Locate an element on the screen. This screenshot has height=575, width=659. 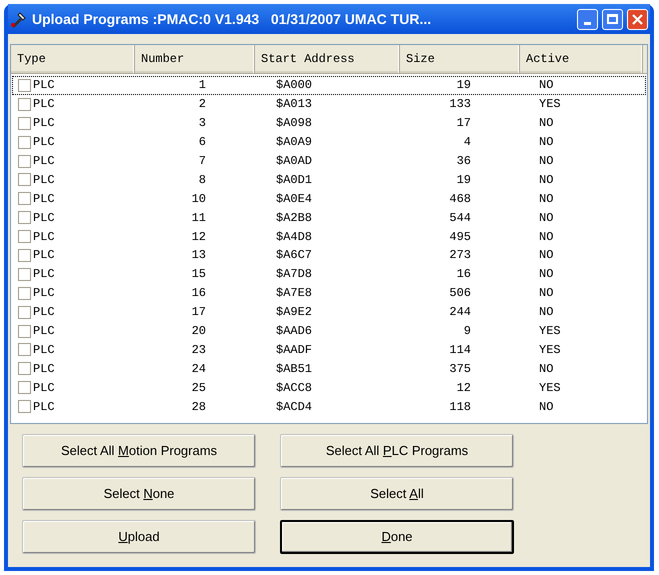
wrench-icon is located at coordinates (19, 19).